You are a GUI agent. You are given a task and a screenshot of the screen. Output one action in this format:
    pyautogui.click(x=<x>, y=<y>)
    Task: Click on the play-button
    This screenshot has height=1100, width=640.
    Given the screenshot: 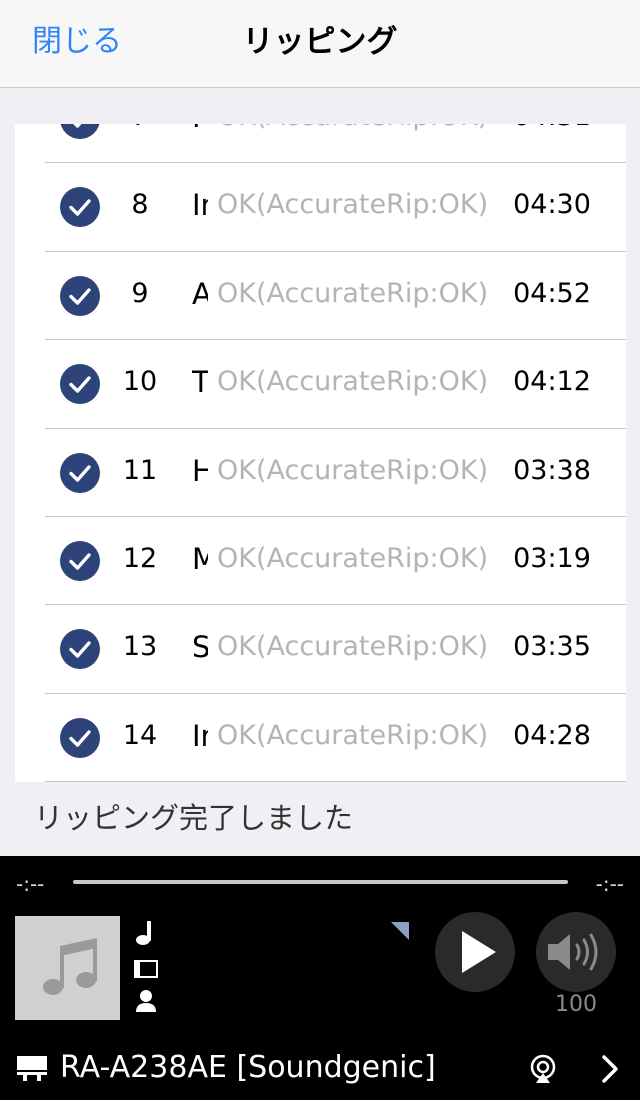 What is the action you would take?
    pyautogui.click(x=475, y=952)
    